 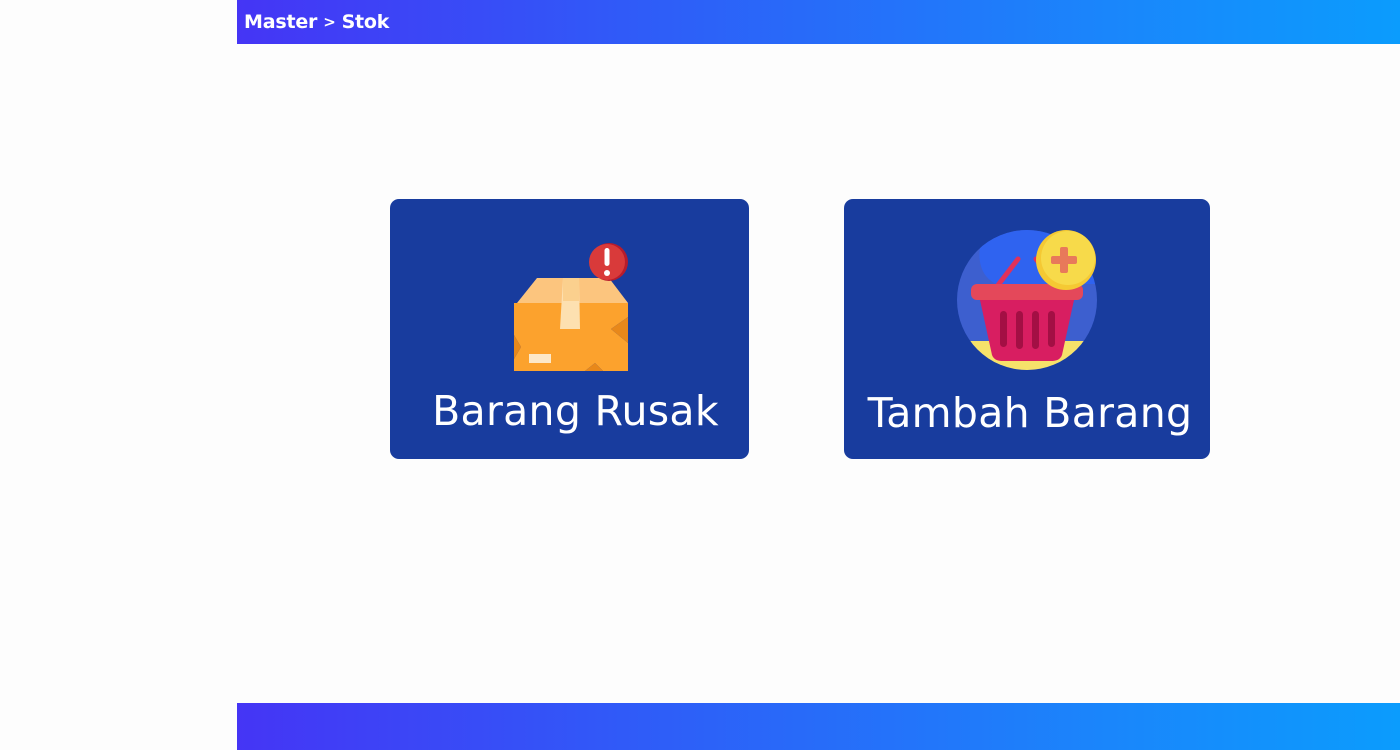 I want to click on breadcrumb: Master > Stok, so click(x=316, y=22).